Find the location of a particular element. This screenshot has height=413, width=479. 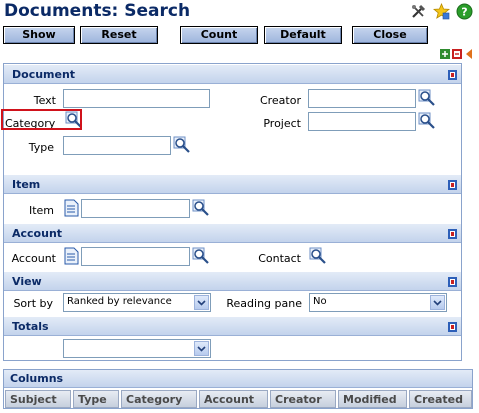

item-lookup-icon is located at coordinates (201, 208).